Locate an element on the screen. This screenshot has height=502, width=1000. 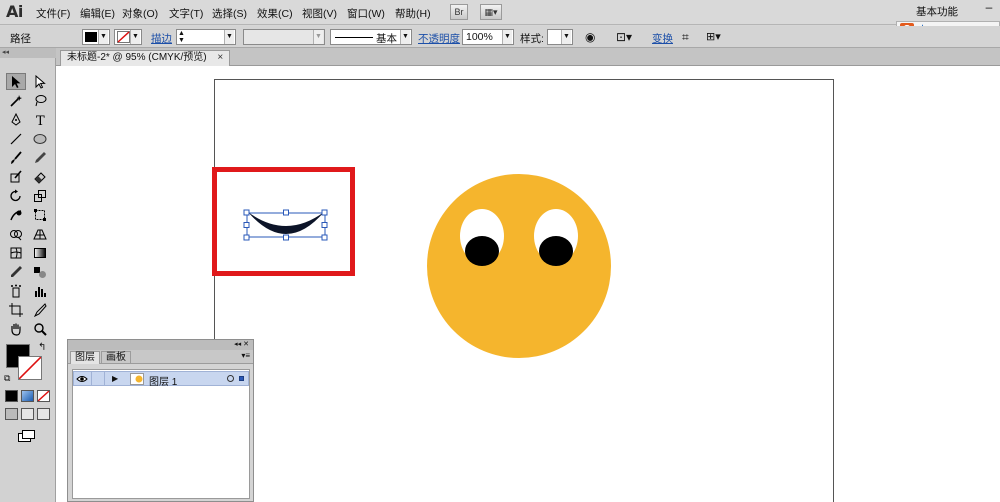
perspective-grid-tool-icon is located at coordinates (40, 233).